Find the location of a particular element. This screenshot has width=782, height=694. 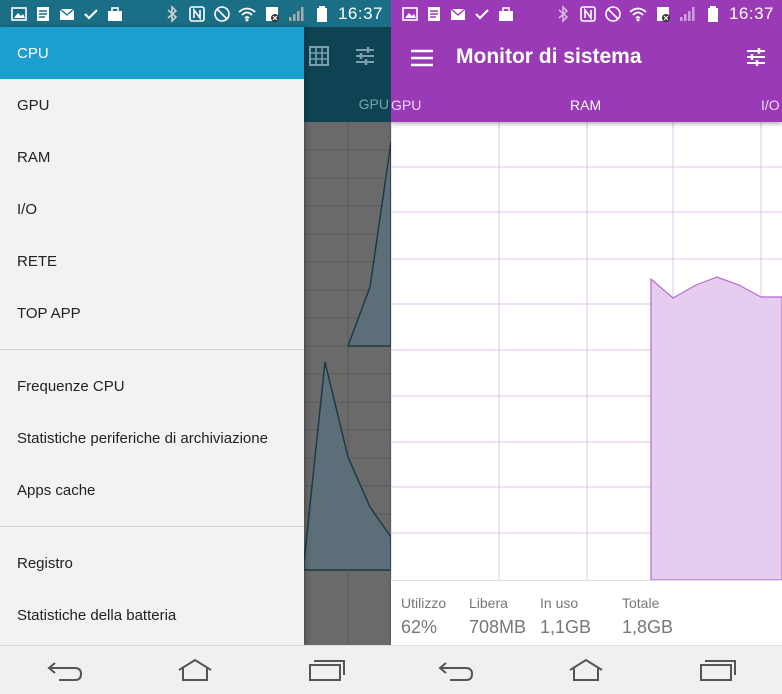

drawer-item-statistiche-della-batteria: Statistiche della batteria is located at coordinates (152, 615).